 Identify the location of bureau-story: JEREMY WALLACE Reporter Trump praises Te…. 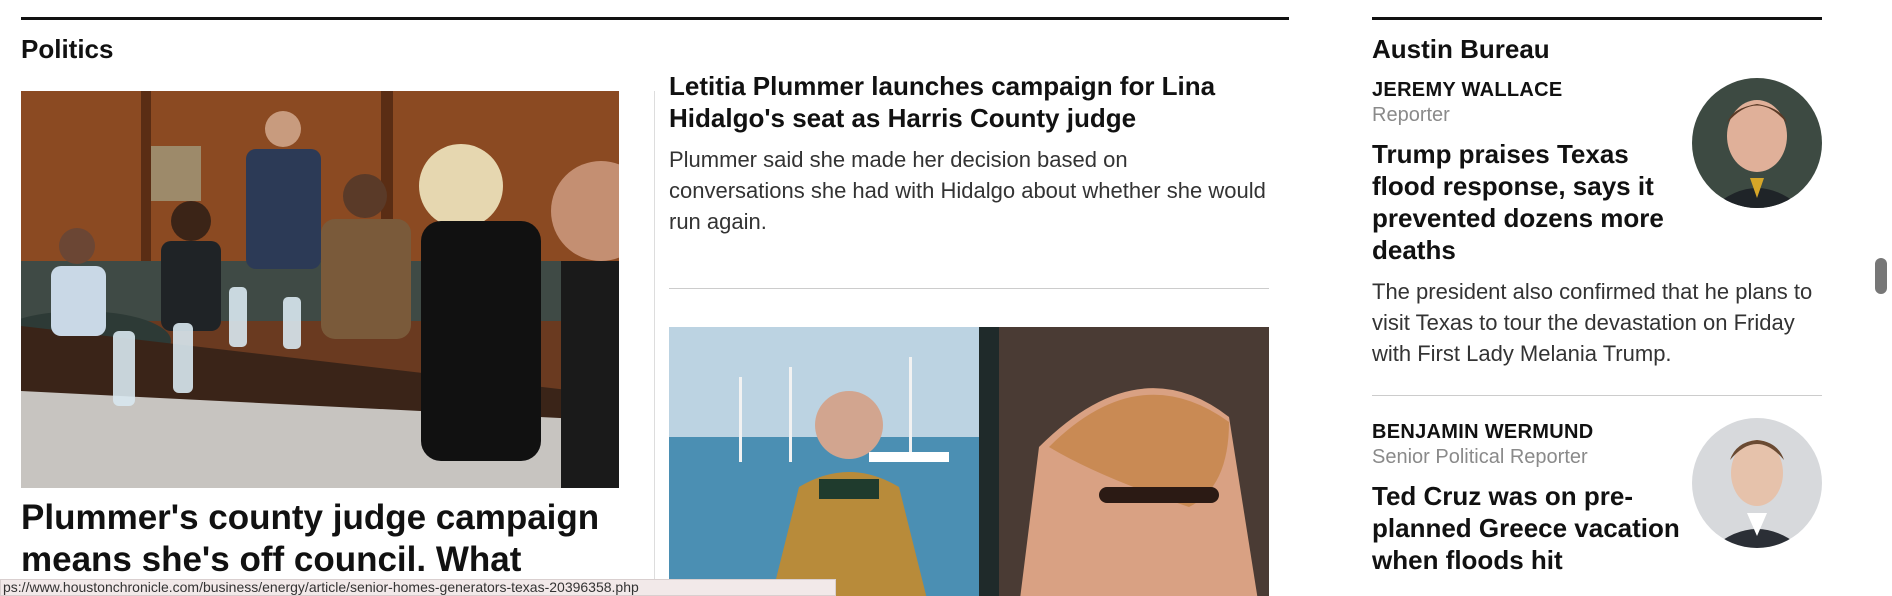
(1597, 223).